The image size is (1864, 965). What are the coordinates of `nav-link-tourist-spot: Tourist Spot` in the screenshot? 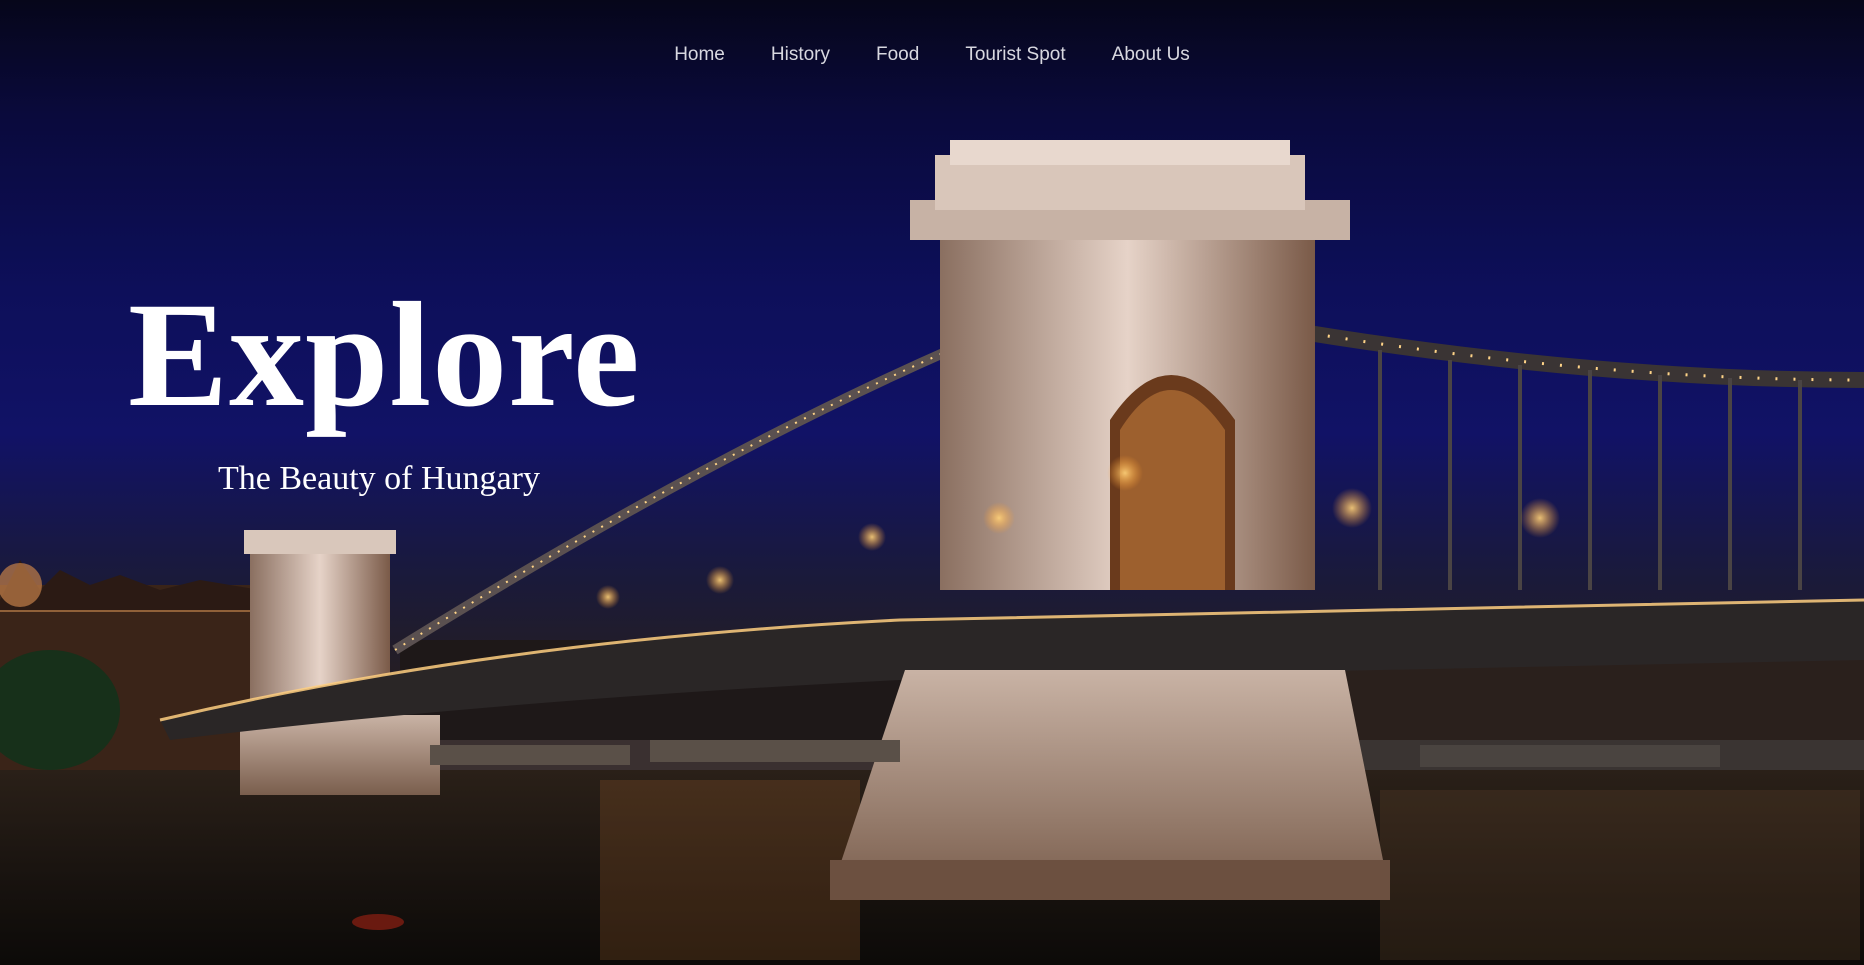 It's located at (1015, 55).